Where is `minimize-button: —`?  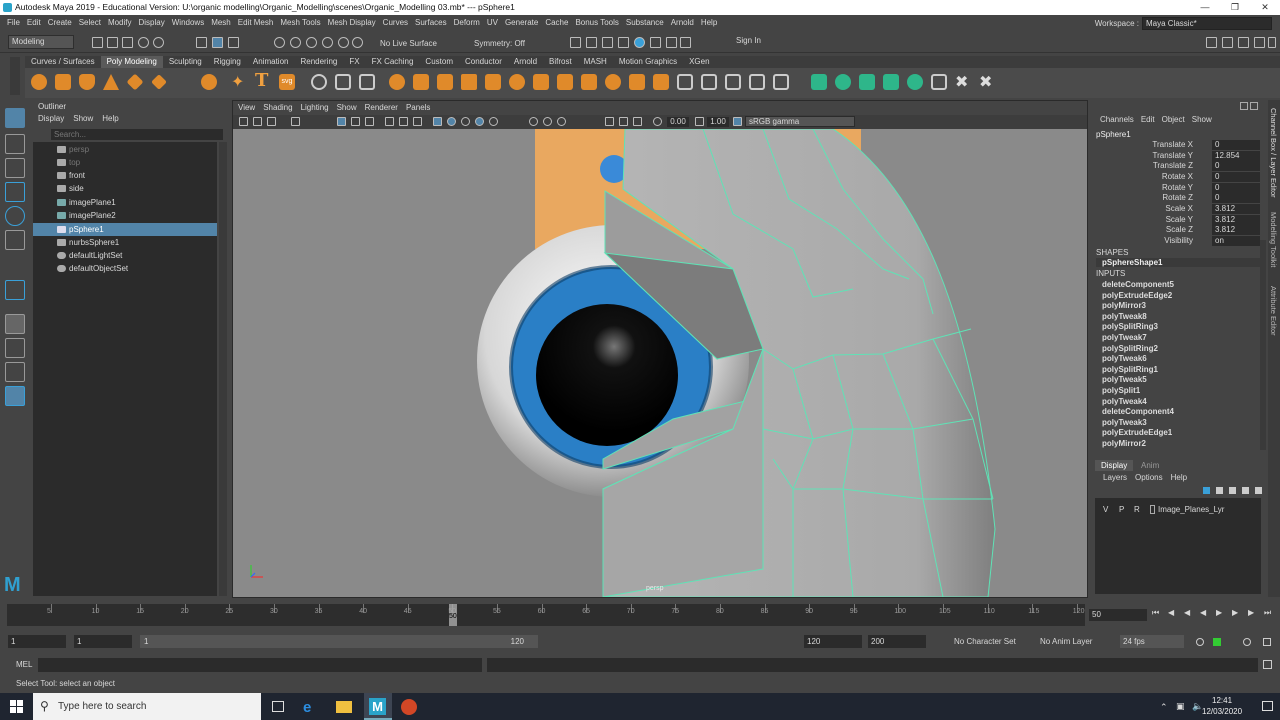
minimize-button: — is located at coordinates (1205, 7).